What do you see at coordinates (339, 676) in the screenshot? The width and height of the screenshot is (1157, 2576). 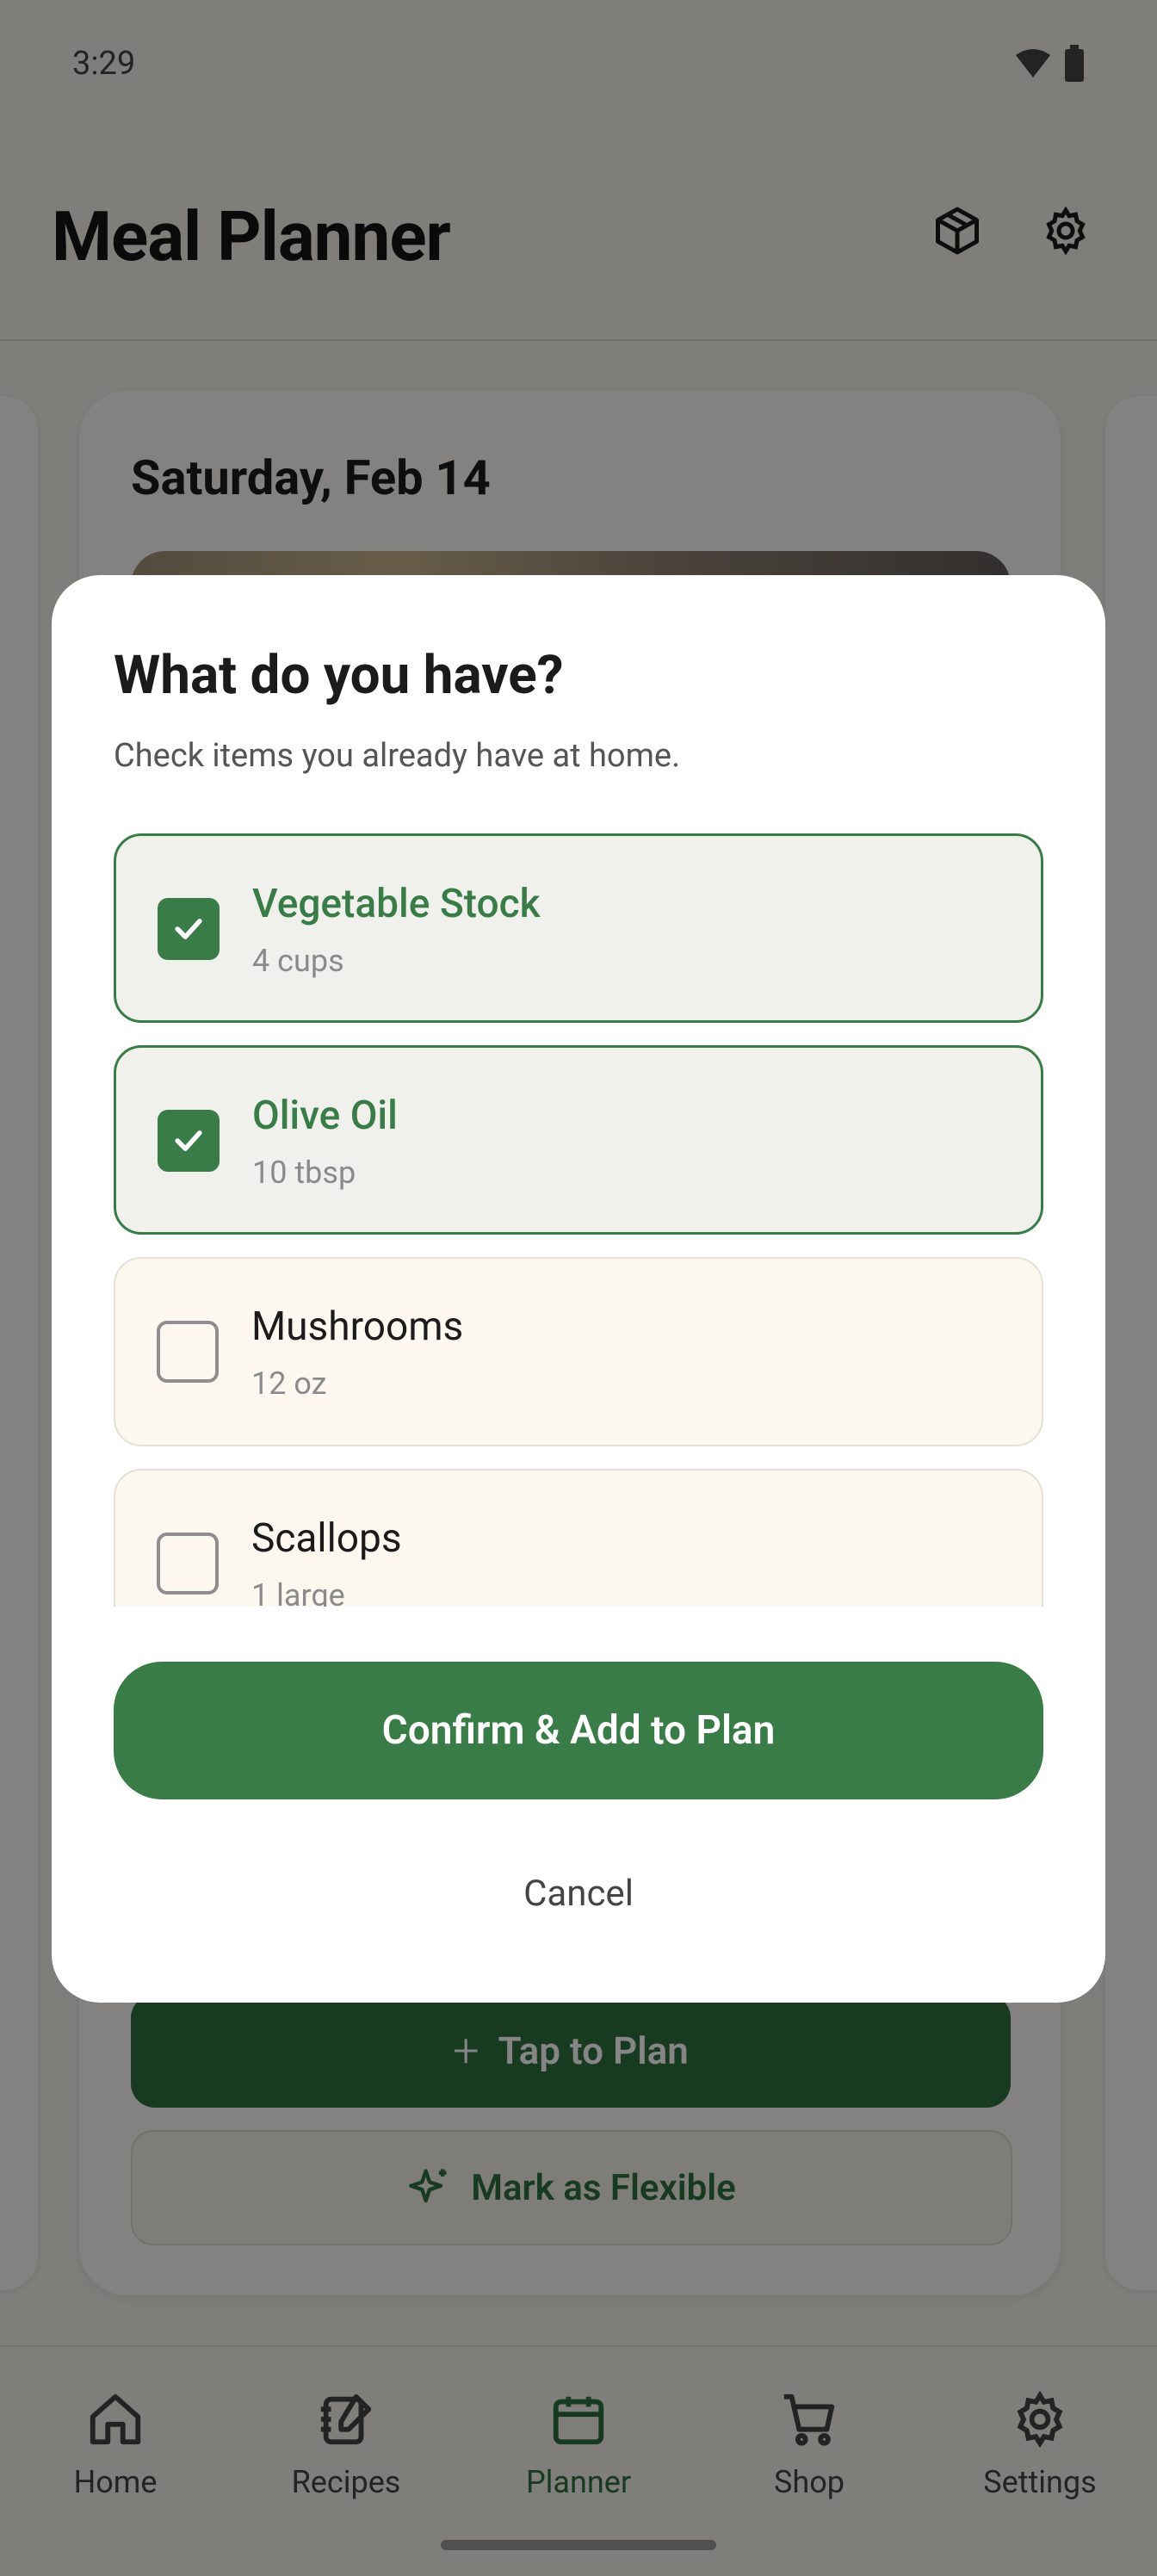 I see `dialog-title: What do you have?` at bounding box center [339, 676].